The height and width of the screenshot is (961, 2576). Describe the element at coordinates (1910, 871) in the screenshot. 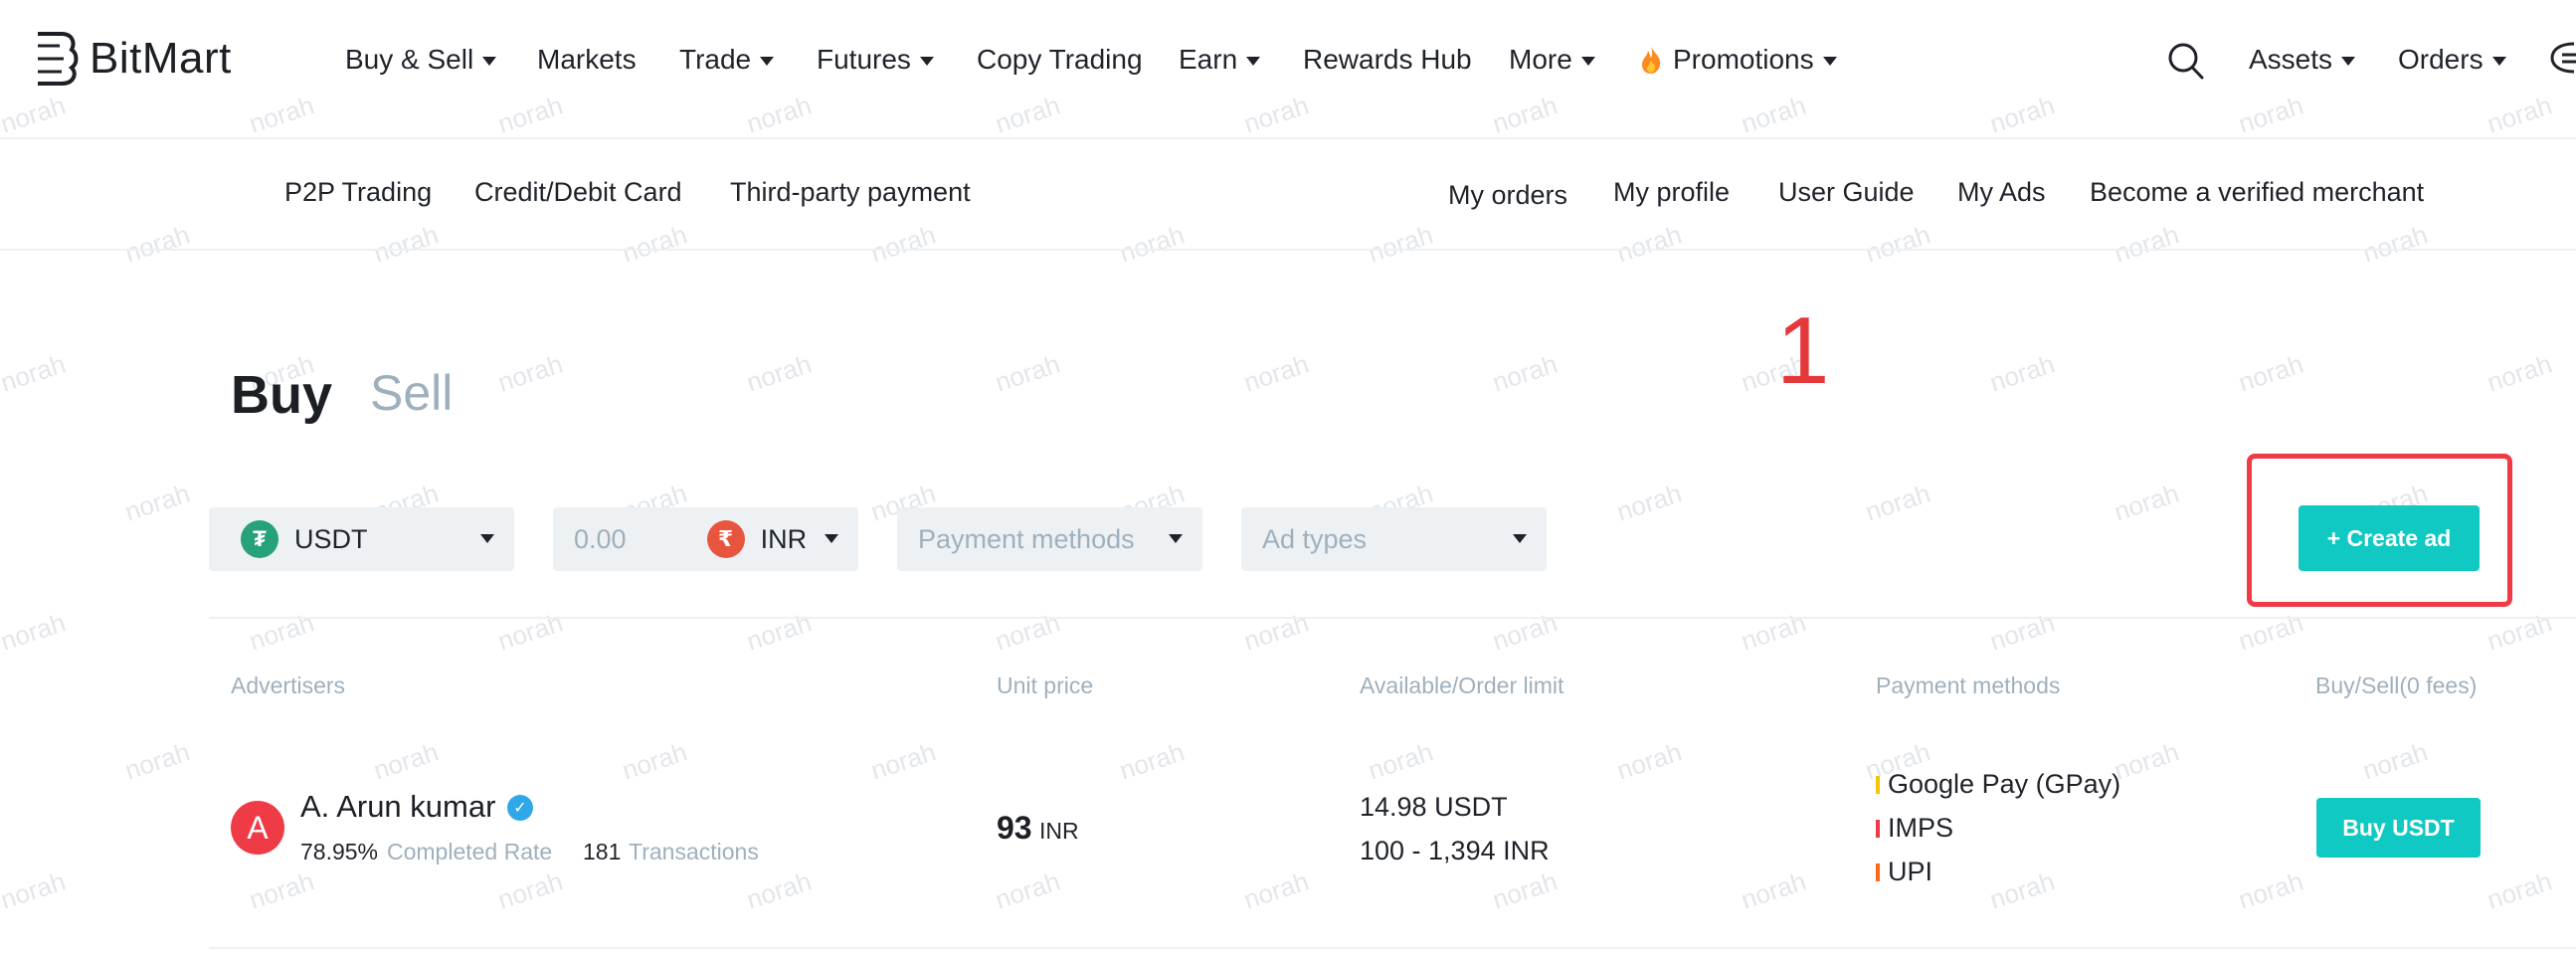

I see `payment-method-label: UPI` at that location.